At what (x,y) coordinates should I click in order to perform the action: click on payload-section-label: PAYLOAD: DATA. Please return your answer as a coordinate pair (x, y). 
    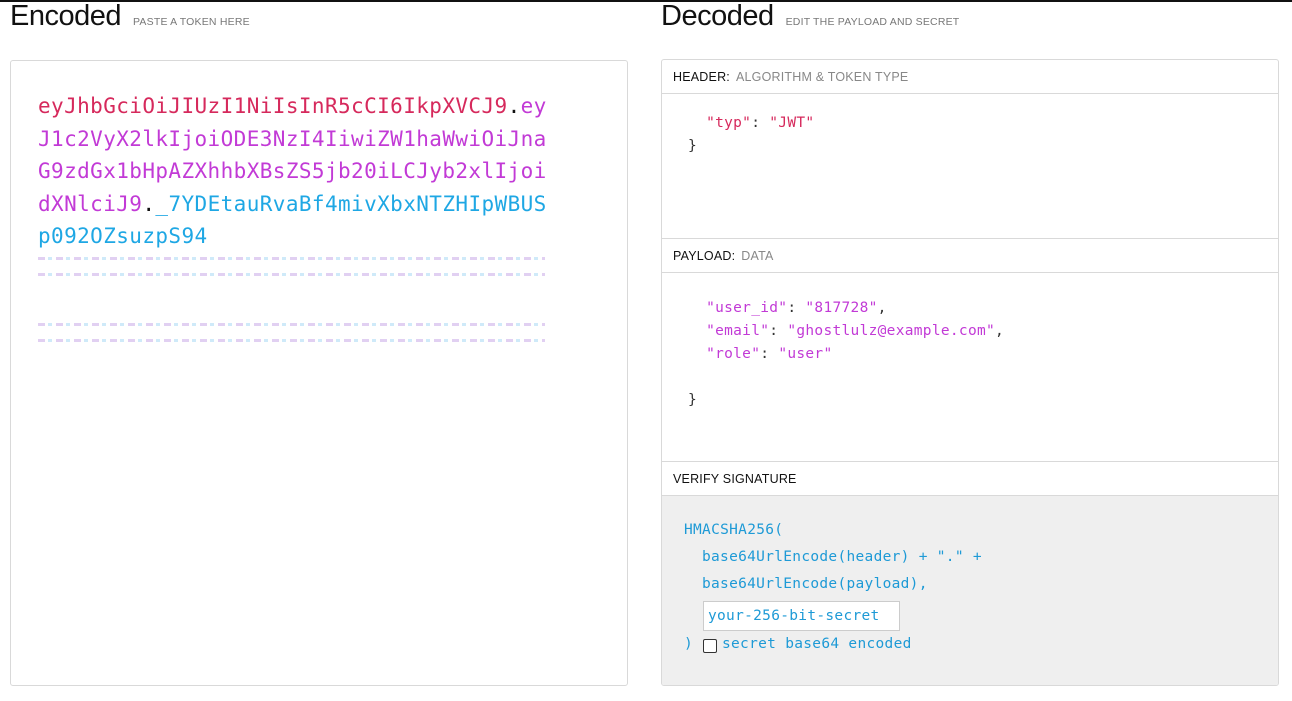
    Looking at the image, I should click on (970, 256).